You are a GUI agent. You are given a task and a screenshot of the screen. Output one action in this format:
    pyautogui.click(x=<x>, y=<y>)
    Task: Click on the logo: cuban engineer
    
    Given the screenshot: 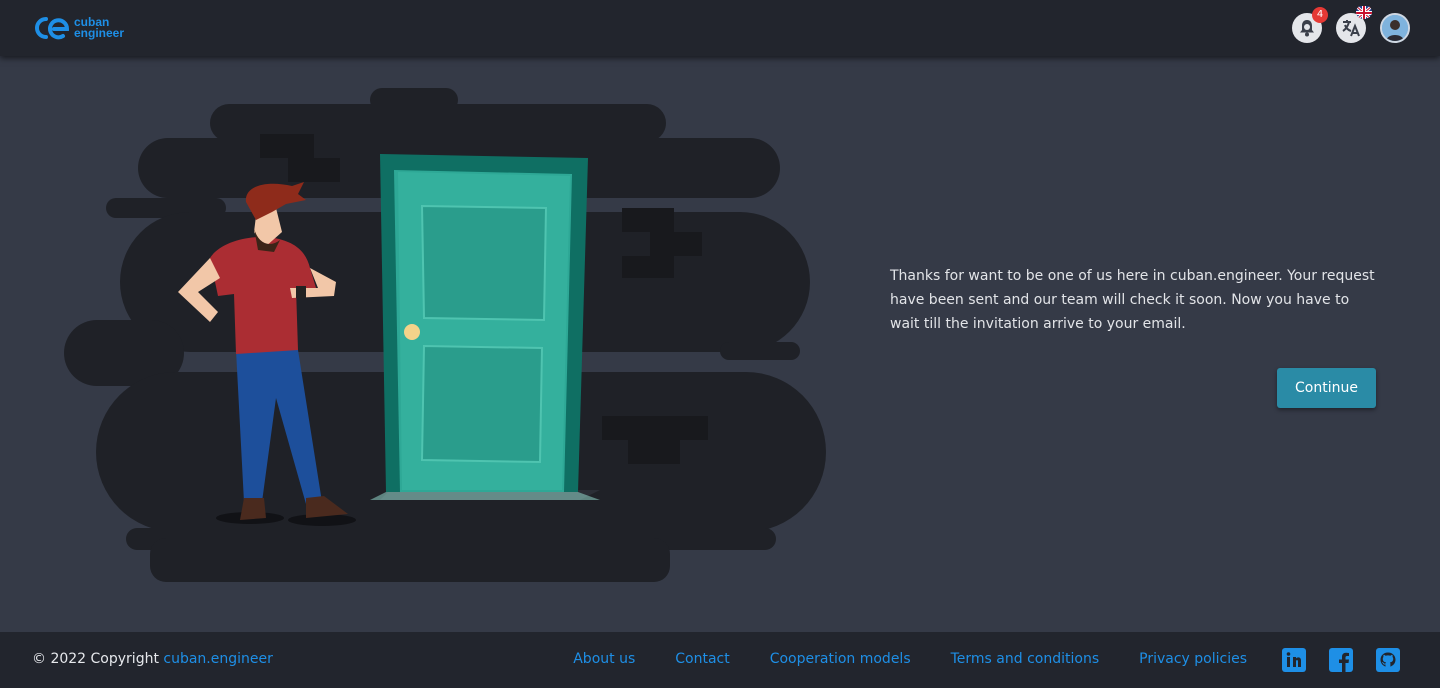 What is the action you would take?
    pyautogui.click(x=78, y=28)
    